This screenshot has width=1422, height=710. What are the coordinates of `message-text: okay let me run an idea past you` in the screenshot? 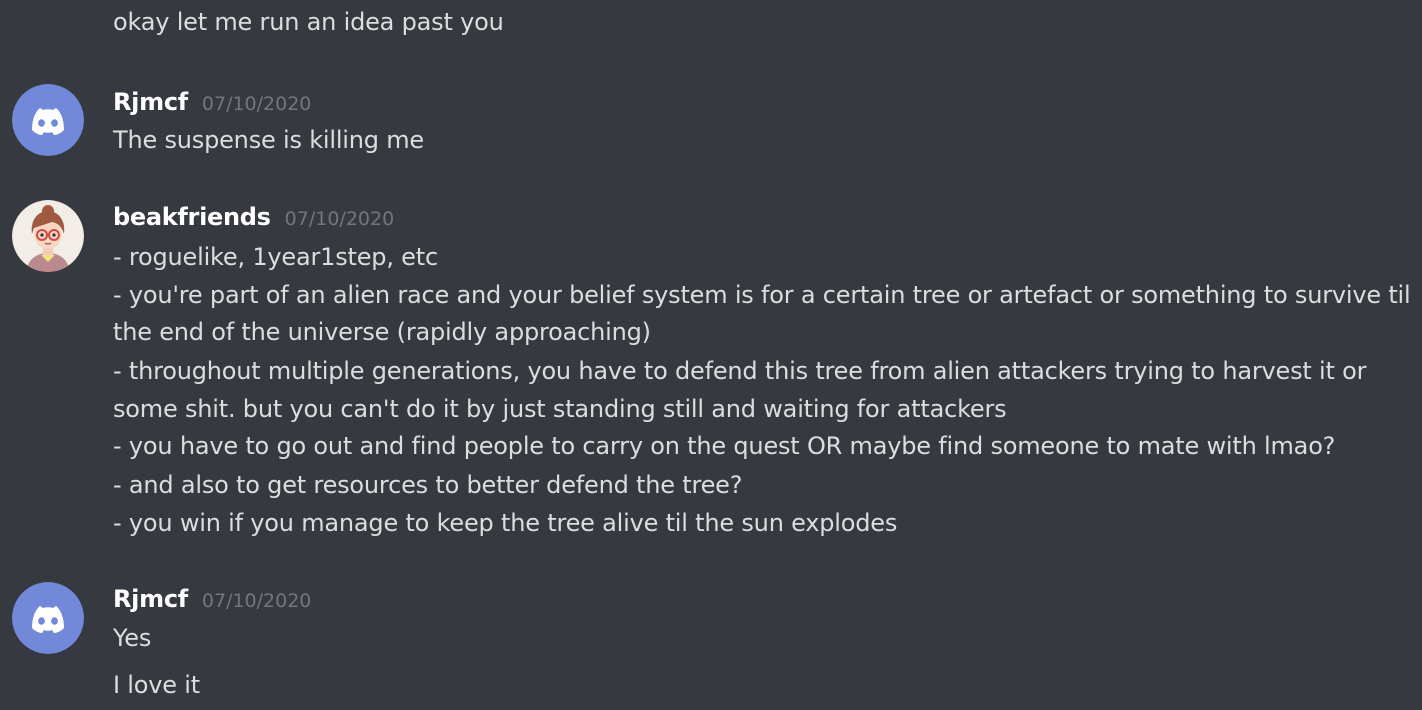 It's located at (308, 22).